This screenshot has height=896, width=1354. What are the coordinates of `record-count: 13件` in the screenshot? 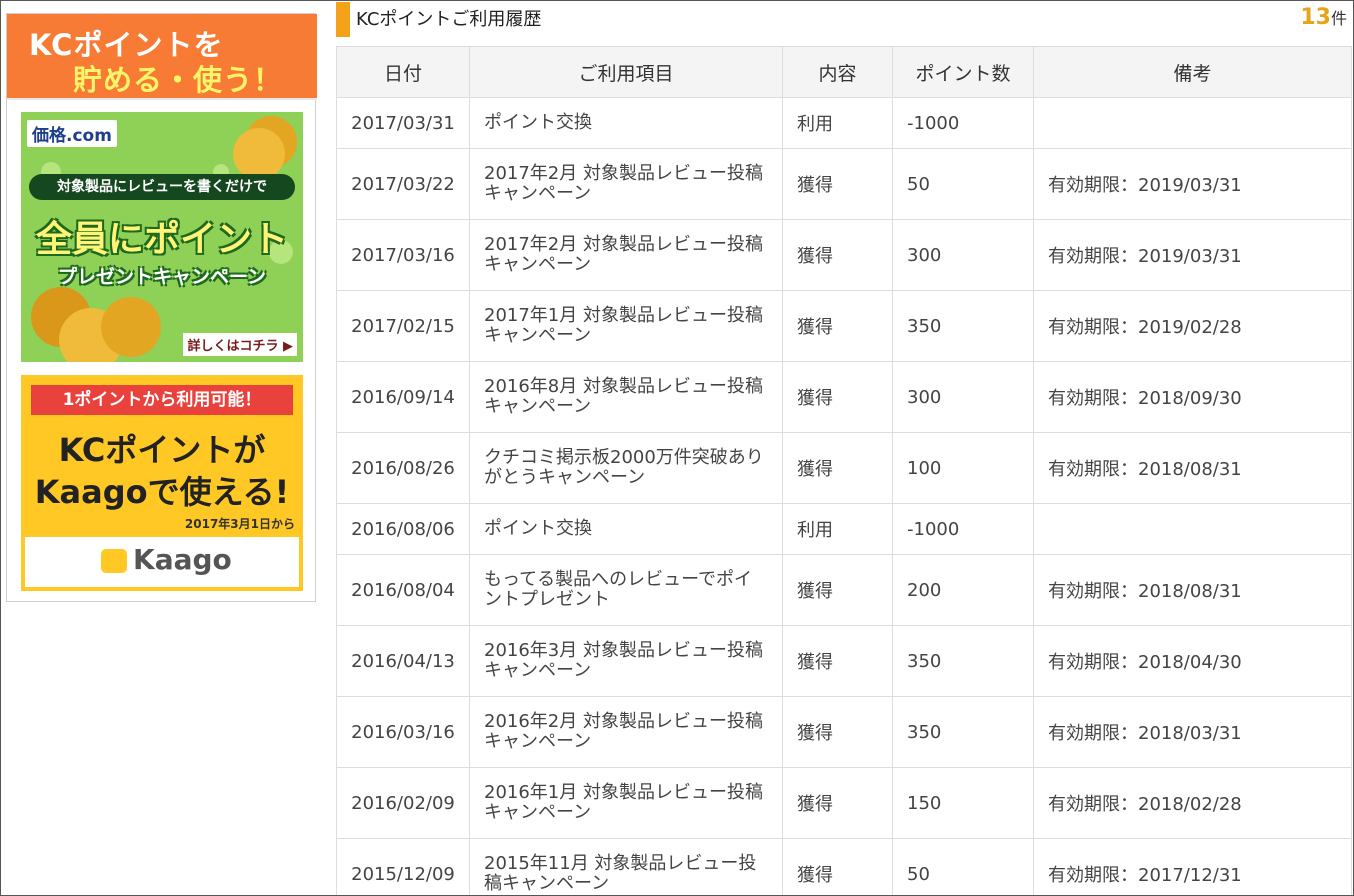 It's located at (1323, 17).